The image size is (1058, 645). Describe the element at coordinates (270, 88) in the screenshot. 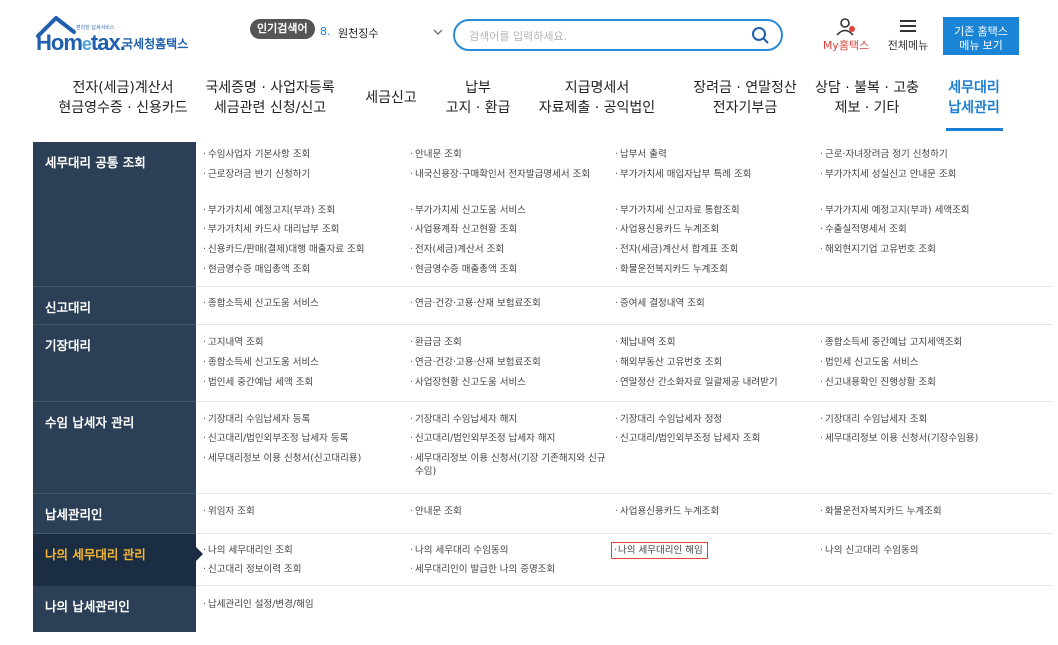

I see `gnb-item-line1: 국세증명 · 사업자등록` at that location.